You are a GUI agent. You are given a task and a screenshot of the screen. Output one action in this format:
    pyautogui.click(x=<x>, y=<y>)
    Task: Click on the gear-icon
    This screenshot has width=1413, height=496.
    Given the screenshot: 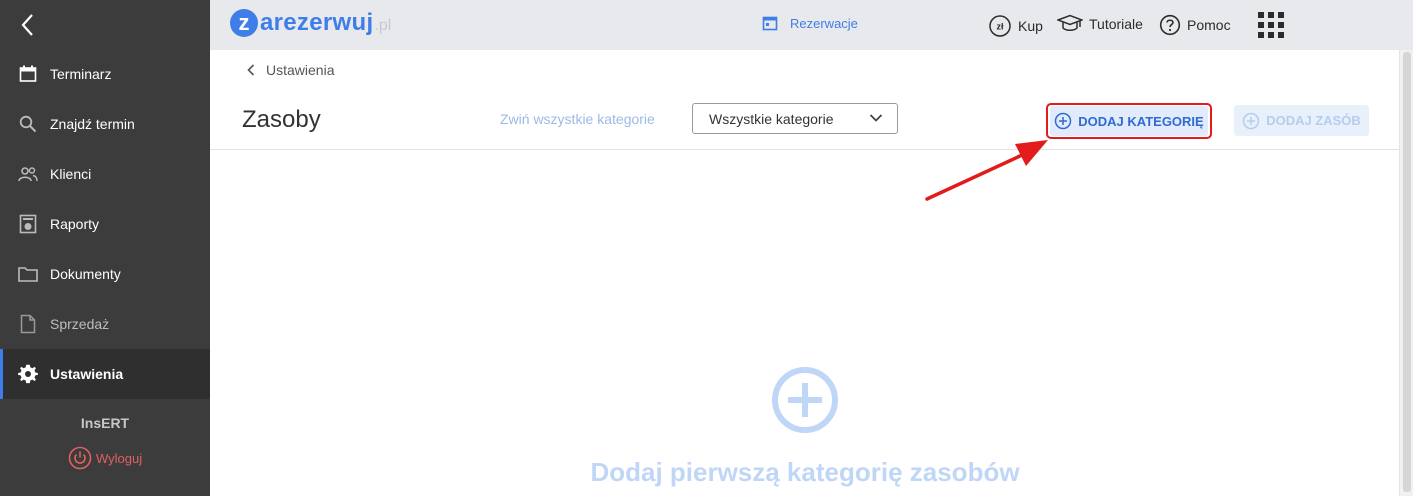 What is the action you would take?
    pyautogui.click(x=28, y=374)
    